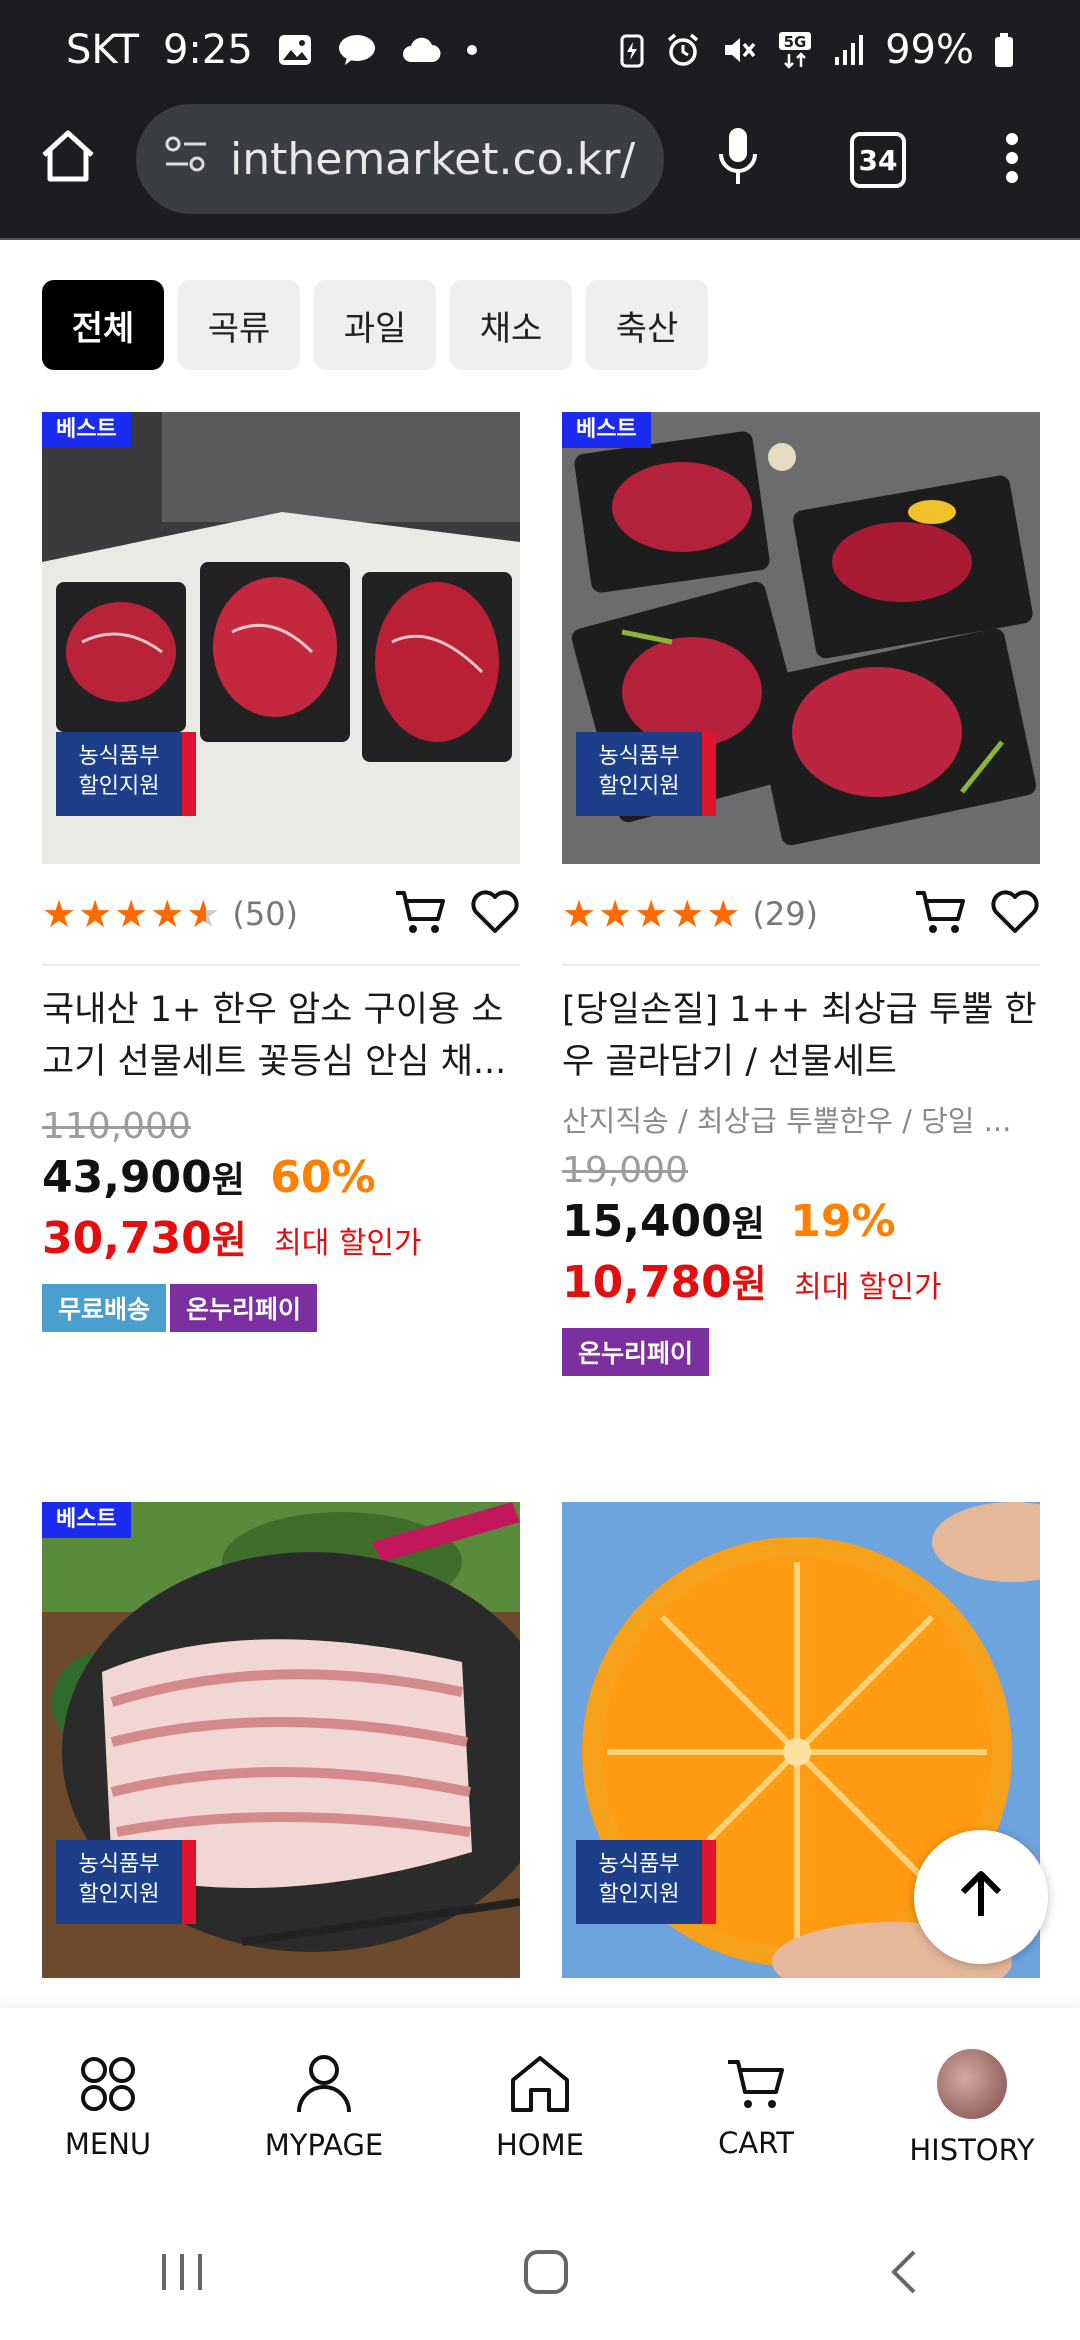 This screenshot has height=2340, width=1080. I want to click on microphone-icon, so click(738, 157).